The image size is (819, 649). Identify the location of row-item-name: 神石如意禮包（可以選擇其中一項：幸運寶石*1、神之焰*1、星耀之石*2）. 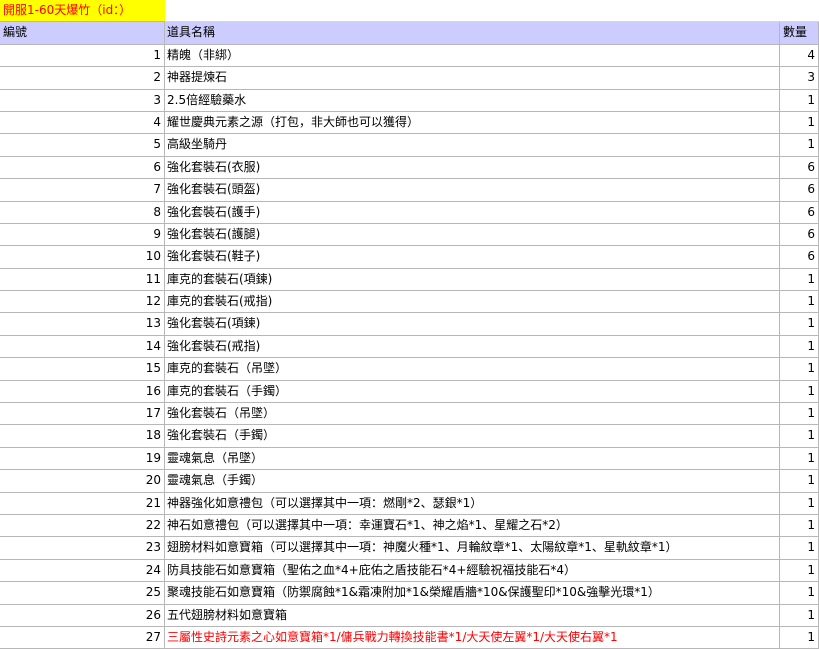
(472, 526).